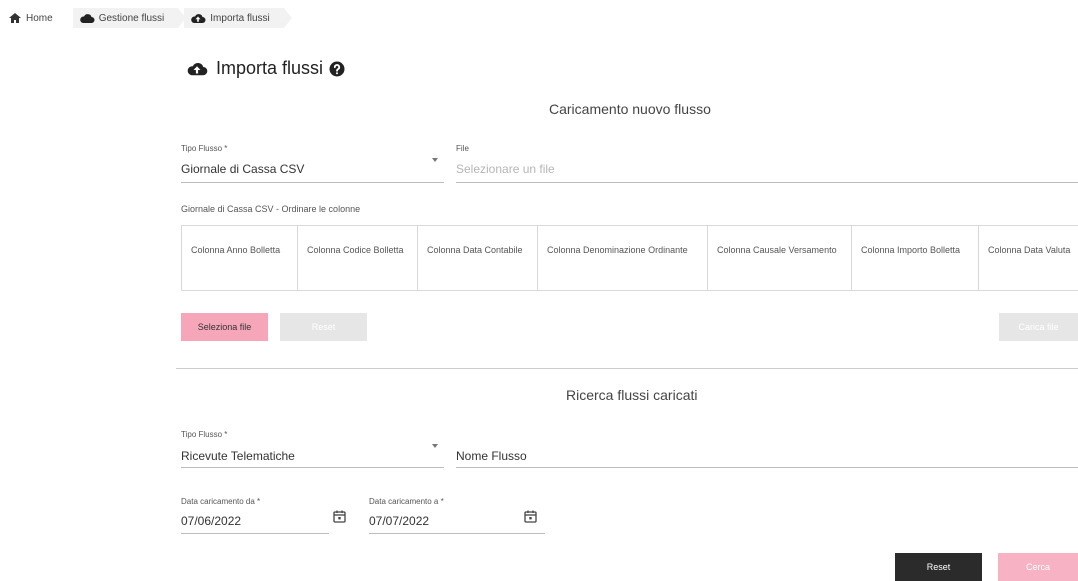 This screenshot has width=1078, height=581. Describe the element at coordinates (915, 258) in the screenshot. I see `column-item: Colonna Importo Bolletta` at that location.